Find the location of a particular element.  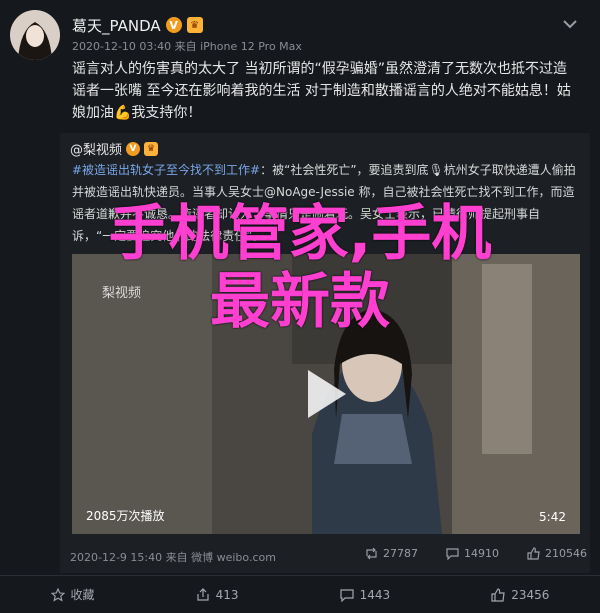

share-button: 413 is located at coordinates (217, 595).